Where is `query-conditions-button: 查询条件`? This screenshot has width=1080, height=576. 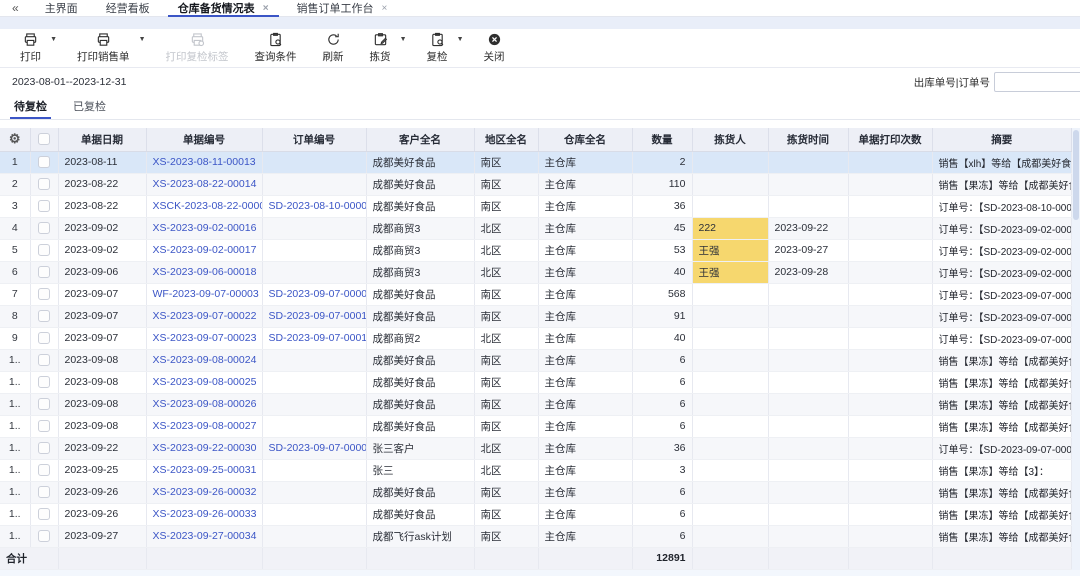
query-conditions-button: 查询条件 is located at coordinates (276, 48).